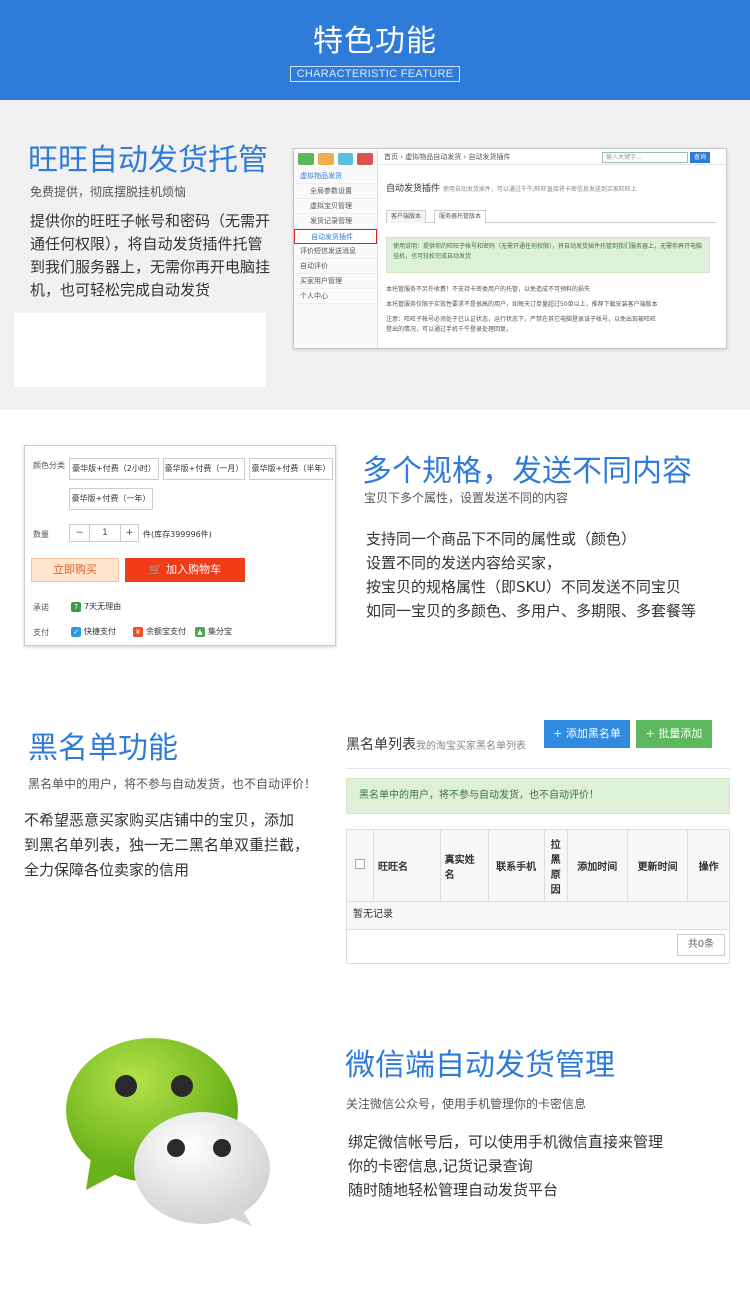 This screenshot has width=750, height=1314. What do you see at coordinates (41, 632) in the screenshot?
I see `pay-label: 支付` at bounding box center [41, 632].